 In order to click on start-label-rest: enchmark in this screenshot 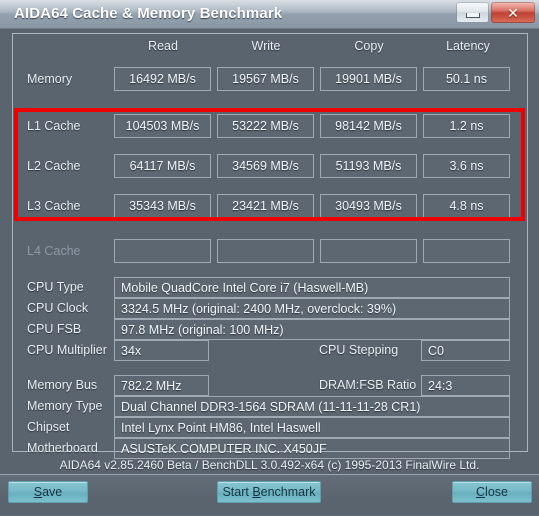, I will do `click(288, 492)`.